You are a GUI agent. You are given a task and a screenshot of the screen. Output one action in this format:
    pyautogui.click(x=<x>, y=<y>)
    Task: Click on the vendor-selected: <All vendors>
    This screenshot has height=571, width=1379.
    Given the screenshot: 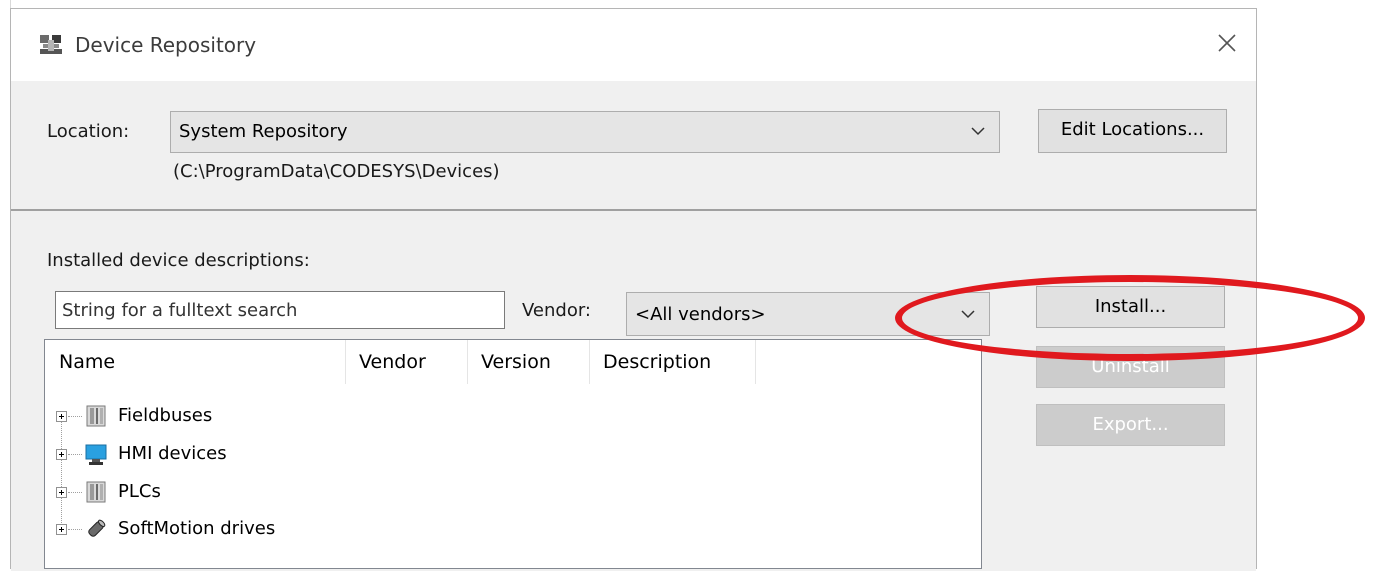 What is the action you would take?
    pyautogui.click(x=700, y=314)
    